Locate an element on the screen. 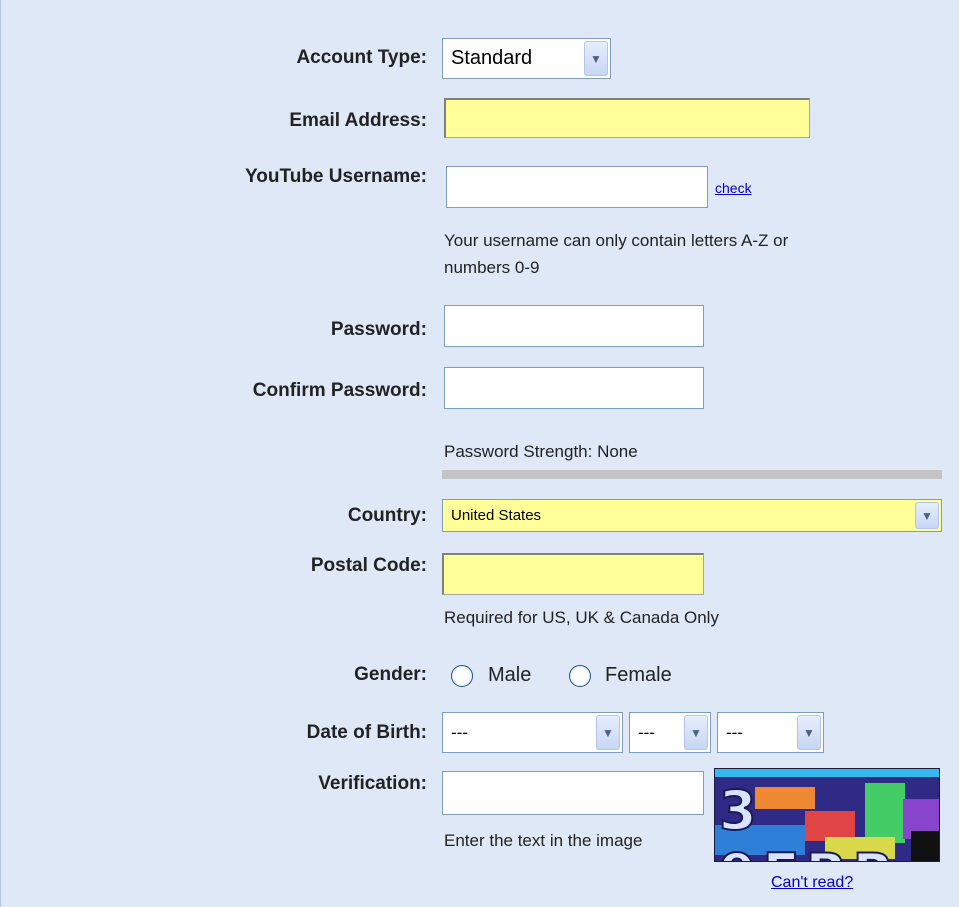 Image resolution: width=959 pixels, height=907 pixels. birth-month-select: --- ▼ is located at coordinates (532, 732).